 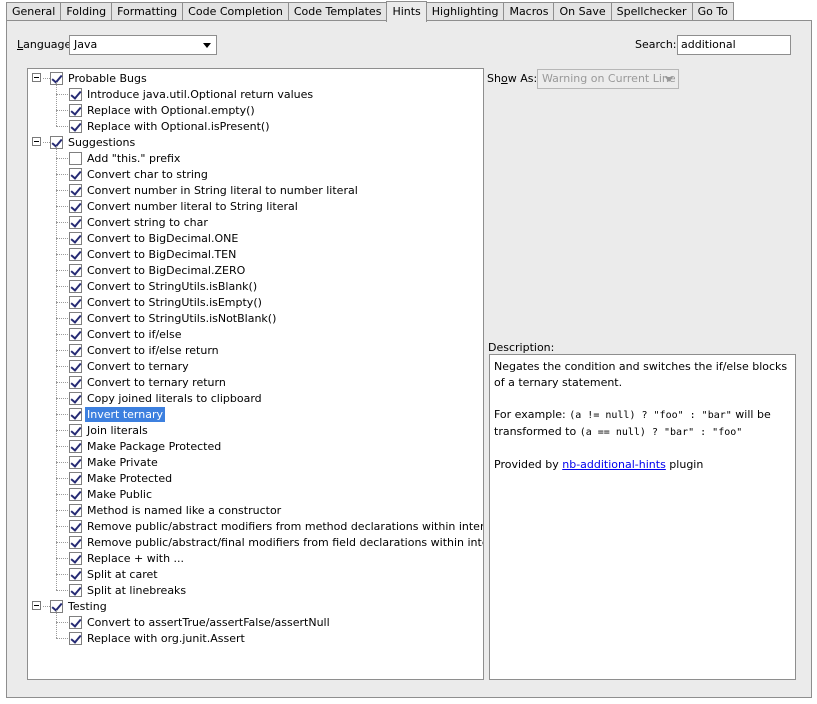 What do you see at coordinates (235, 11) in the screenshot?
I see `tab-code-completion: Code Completion` at bounding box center [235, 11].